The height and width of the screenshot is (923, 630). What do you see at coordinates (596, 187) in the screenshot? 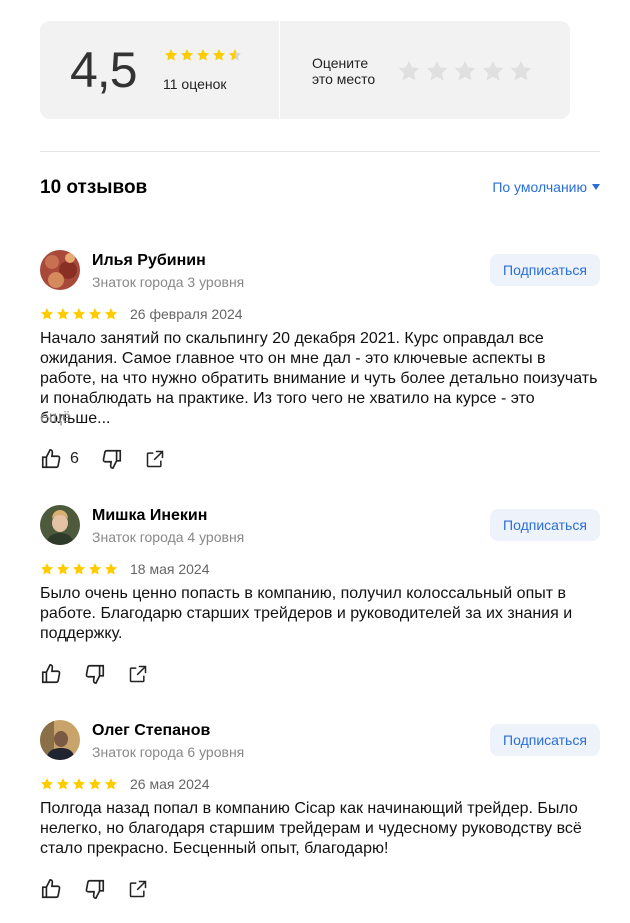
I see `chevron-down-icon` at bounding box center [596, 187].